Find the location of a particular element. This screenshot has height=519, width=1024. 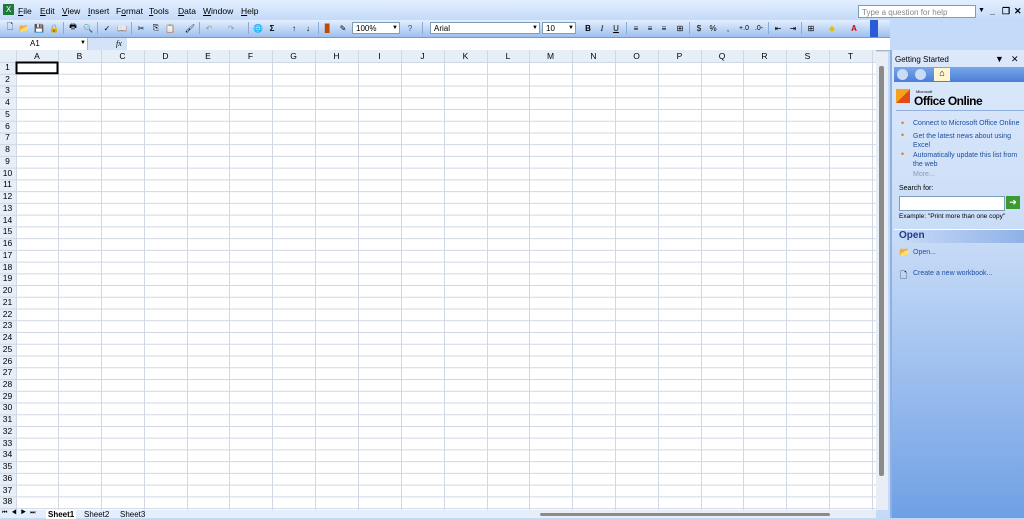

help-search-input: Type a question for help is located at coordinates (917, 11).